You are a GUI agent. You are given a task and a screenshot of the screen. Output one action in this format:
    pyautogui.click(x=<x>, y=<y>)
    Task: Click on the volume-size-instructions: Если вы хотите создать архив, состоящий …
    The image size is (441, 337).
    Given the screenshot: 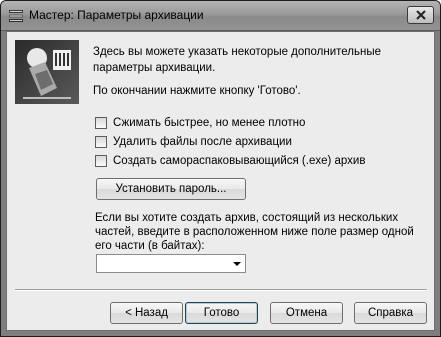 What is the action you would take?
    pyautogui.click(x=254, y=232)
    